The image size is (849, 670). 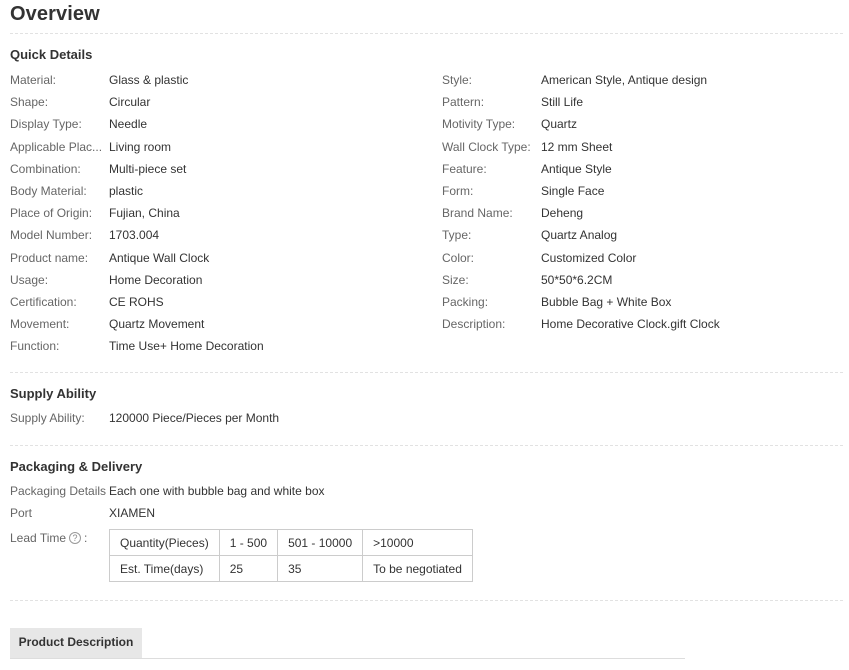 What do you see at coordinates (562, 102) in the screenshot?
I see `detail-value: Still Life` at bounding box center [562, 102].